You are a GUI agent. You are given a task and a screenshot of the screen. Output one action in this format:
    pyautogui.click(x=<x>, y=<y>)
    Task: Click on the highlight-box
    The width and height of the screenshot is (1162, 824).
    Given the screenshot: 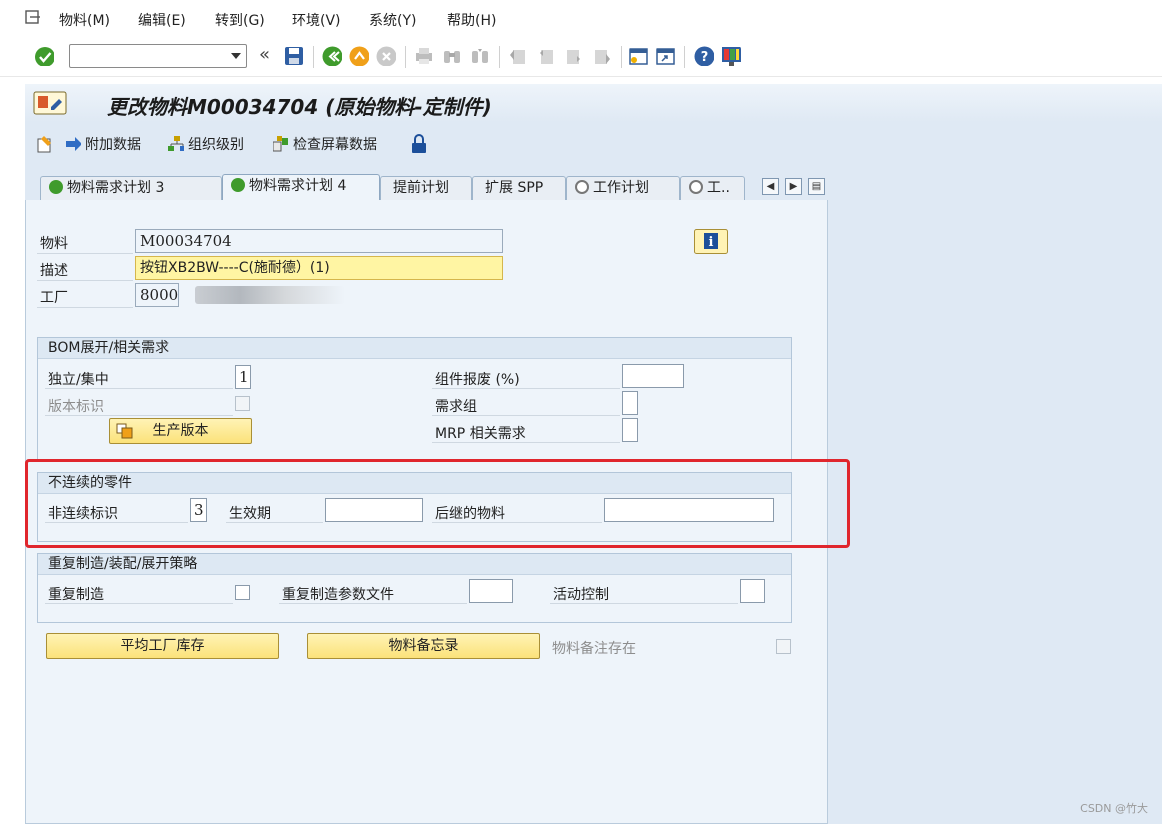 What is the action you would take?
    pyautogui.click(x=437, y=503)
    